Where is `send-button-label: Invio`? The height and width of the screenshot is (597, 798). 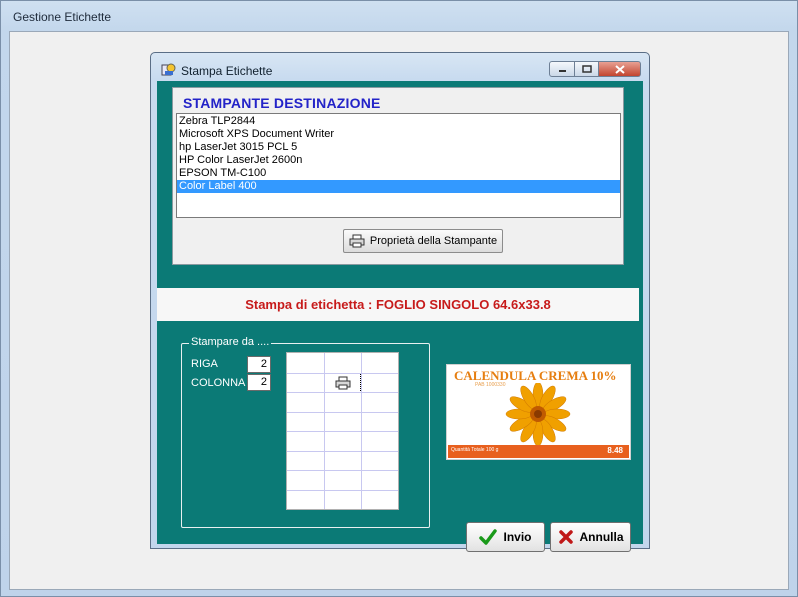
send-button-label: Invio is located at coordinates (517, 537).